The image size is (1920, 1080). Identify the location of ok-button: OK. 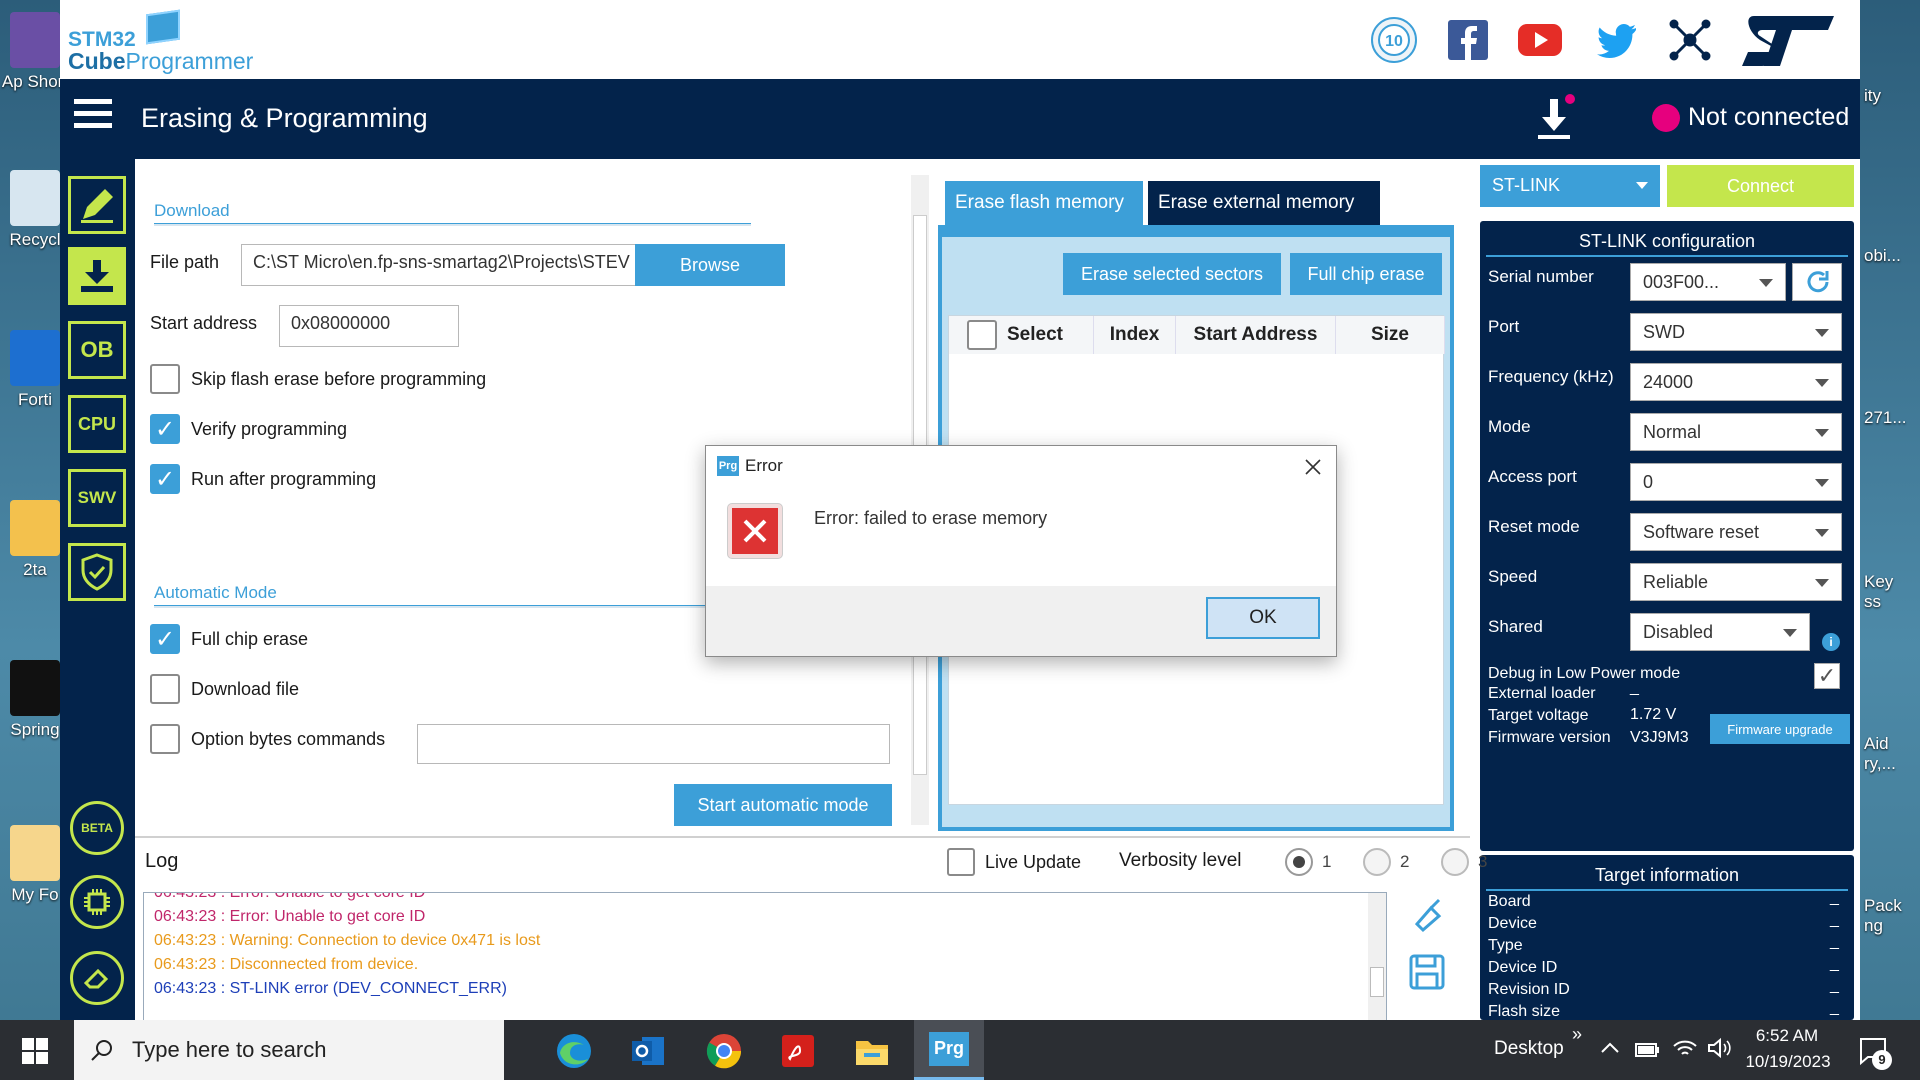
(1263, 618).